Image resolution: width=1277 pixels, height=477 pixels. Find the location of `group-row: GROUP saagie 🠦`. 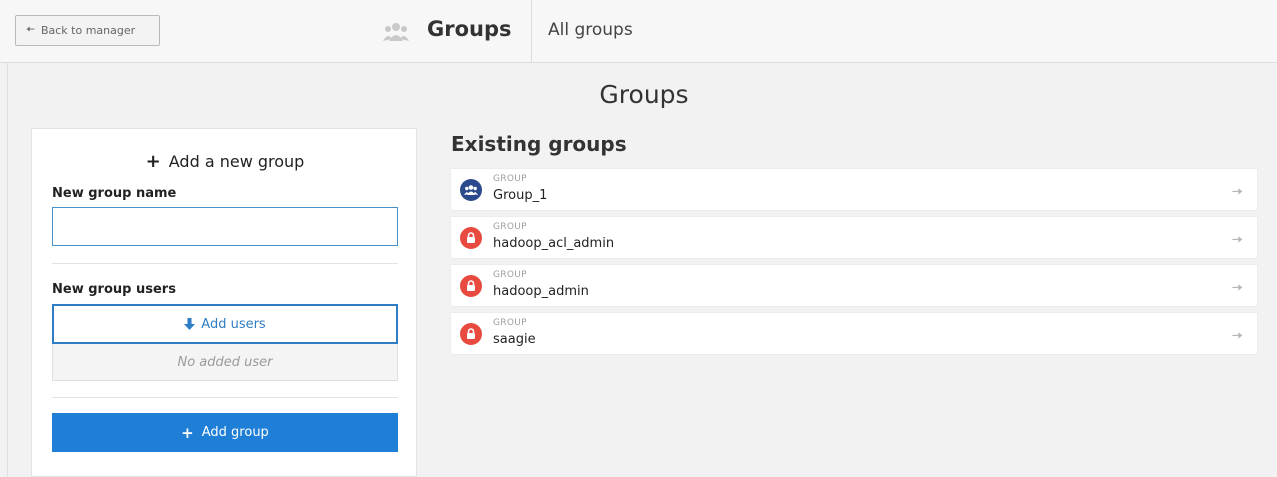

group-row: GROUP saagie 🠦 is located at coordinates (854, 333).